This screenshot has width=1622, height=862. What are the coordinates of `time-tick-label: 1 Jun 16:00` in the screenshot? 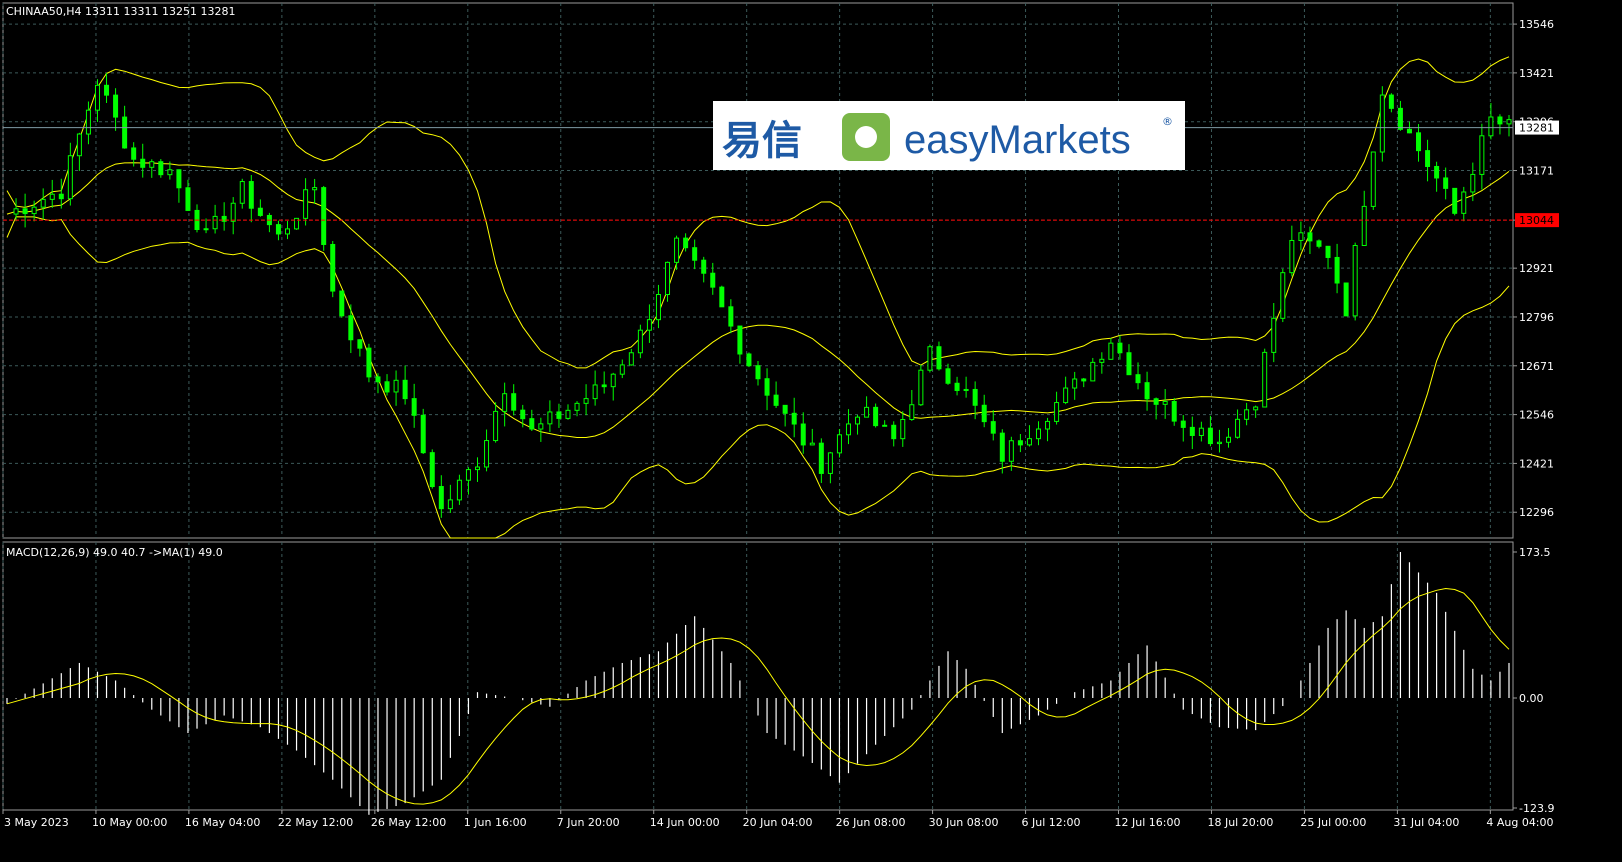 It's located at (495, 822).